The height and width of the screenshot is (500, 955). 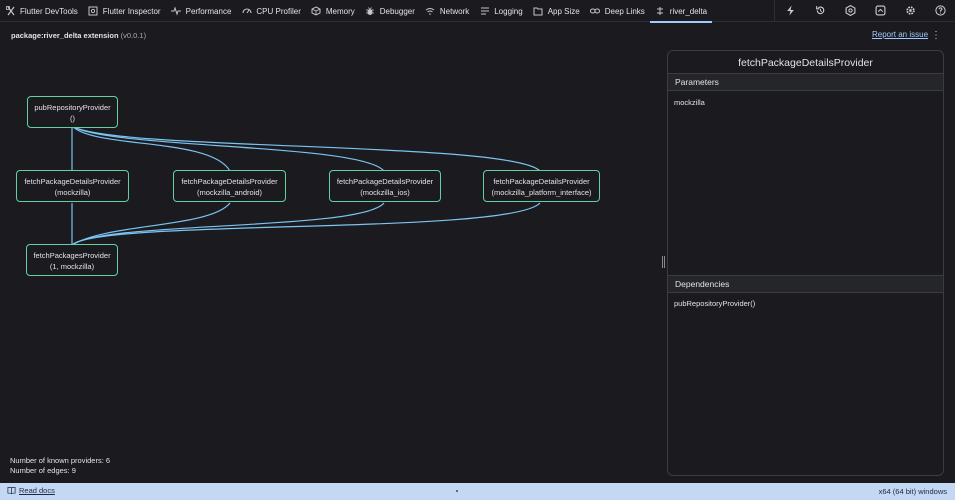 What do you see at coordinates (805, 63) in the screenshot?
I see `panel-title: fetchPackageDetailsProvider` at bounding box center [805, 63].